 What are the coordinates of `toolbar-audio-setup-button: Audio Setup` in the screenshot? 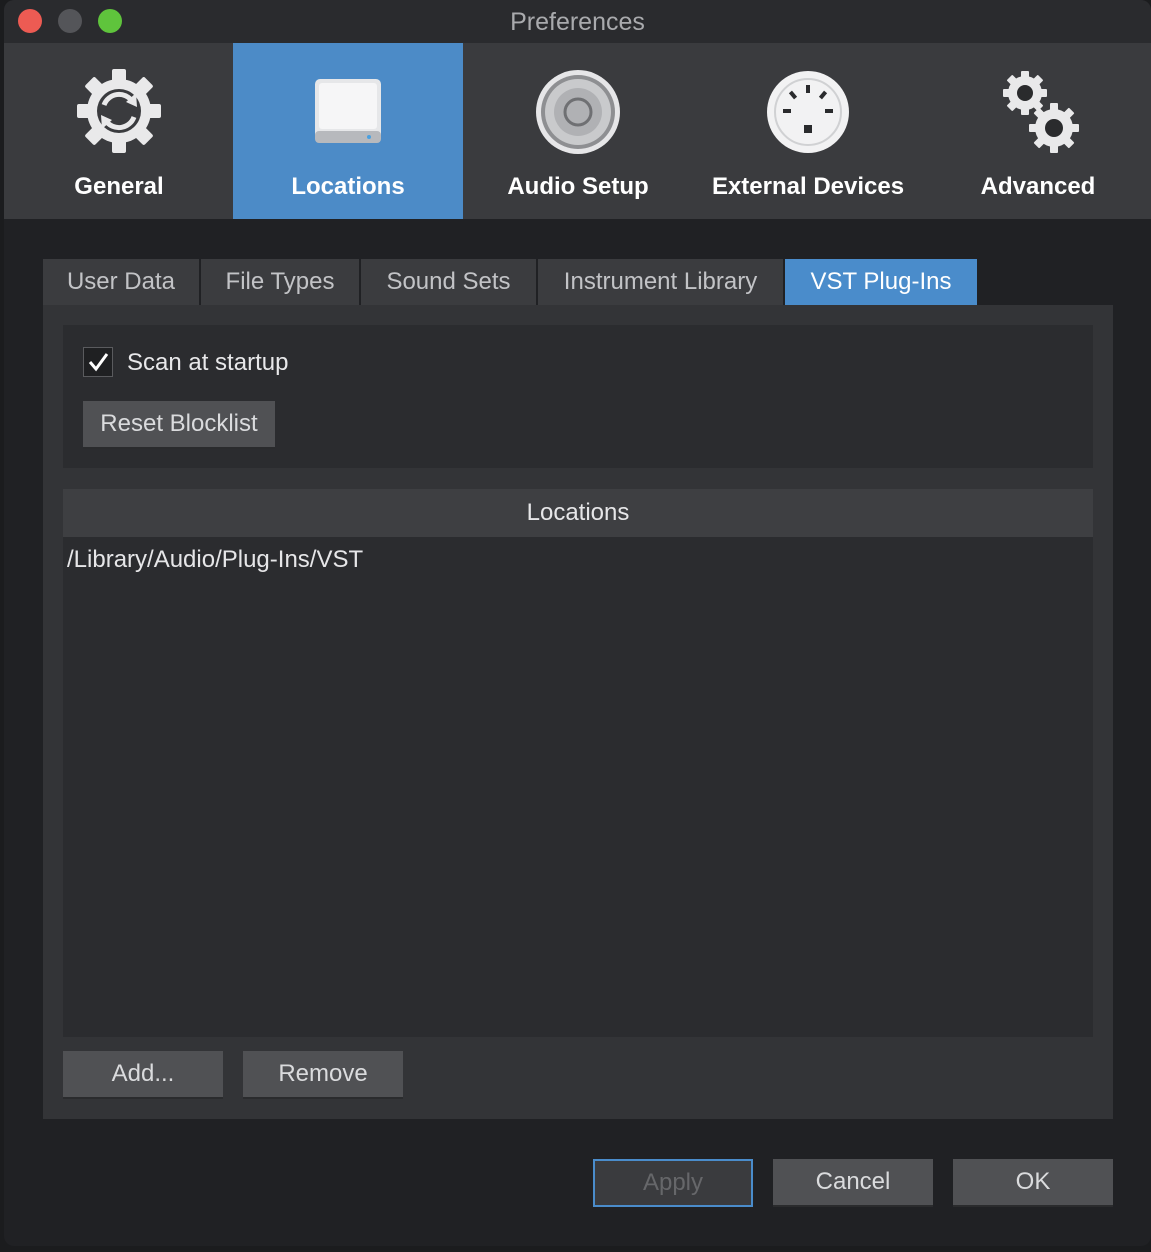 It's located at (578, 131).